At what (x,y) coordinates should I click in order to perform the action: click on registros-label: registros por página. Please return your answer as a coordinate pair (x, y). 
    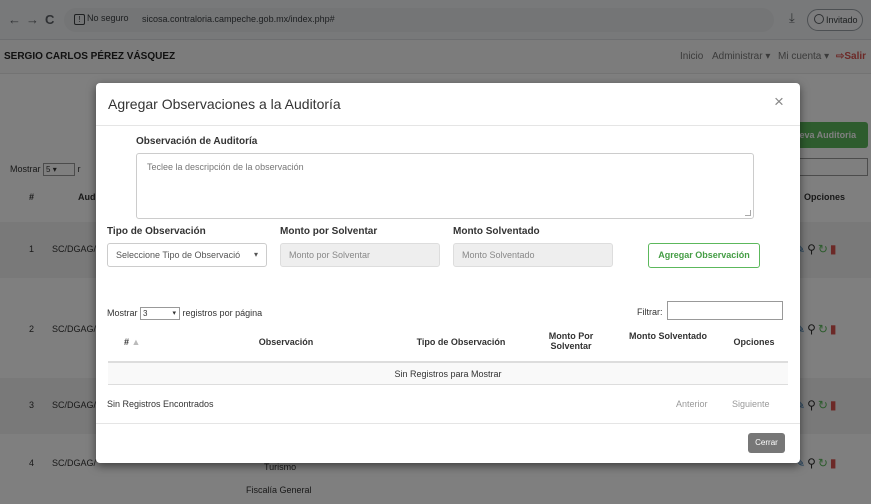
    Looking at the image, I should click on (222, 312).